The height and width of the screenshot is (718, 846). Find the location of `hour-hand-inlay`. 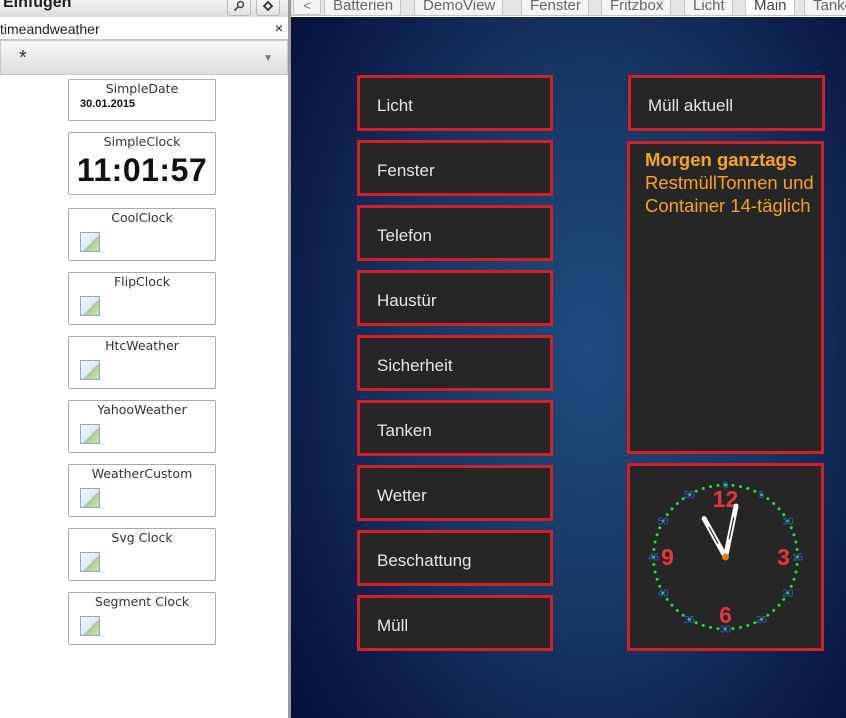

hour-hand-inlay is located at coordinates (713, 535).